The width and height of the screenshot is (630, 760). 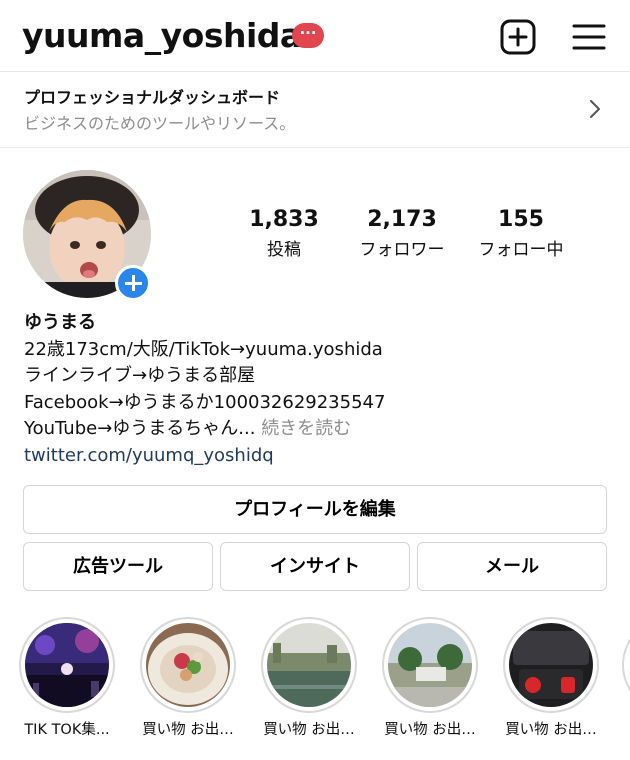 What do you see at coordinates (521, 250) in the screenshot?
I see `following-label: フォロー中` at bounding box center [521, 250].